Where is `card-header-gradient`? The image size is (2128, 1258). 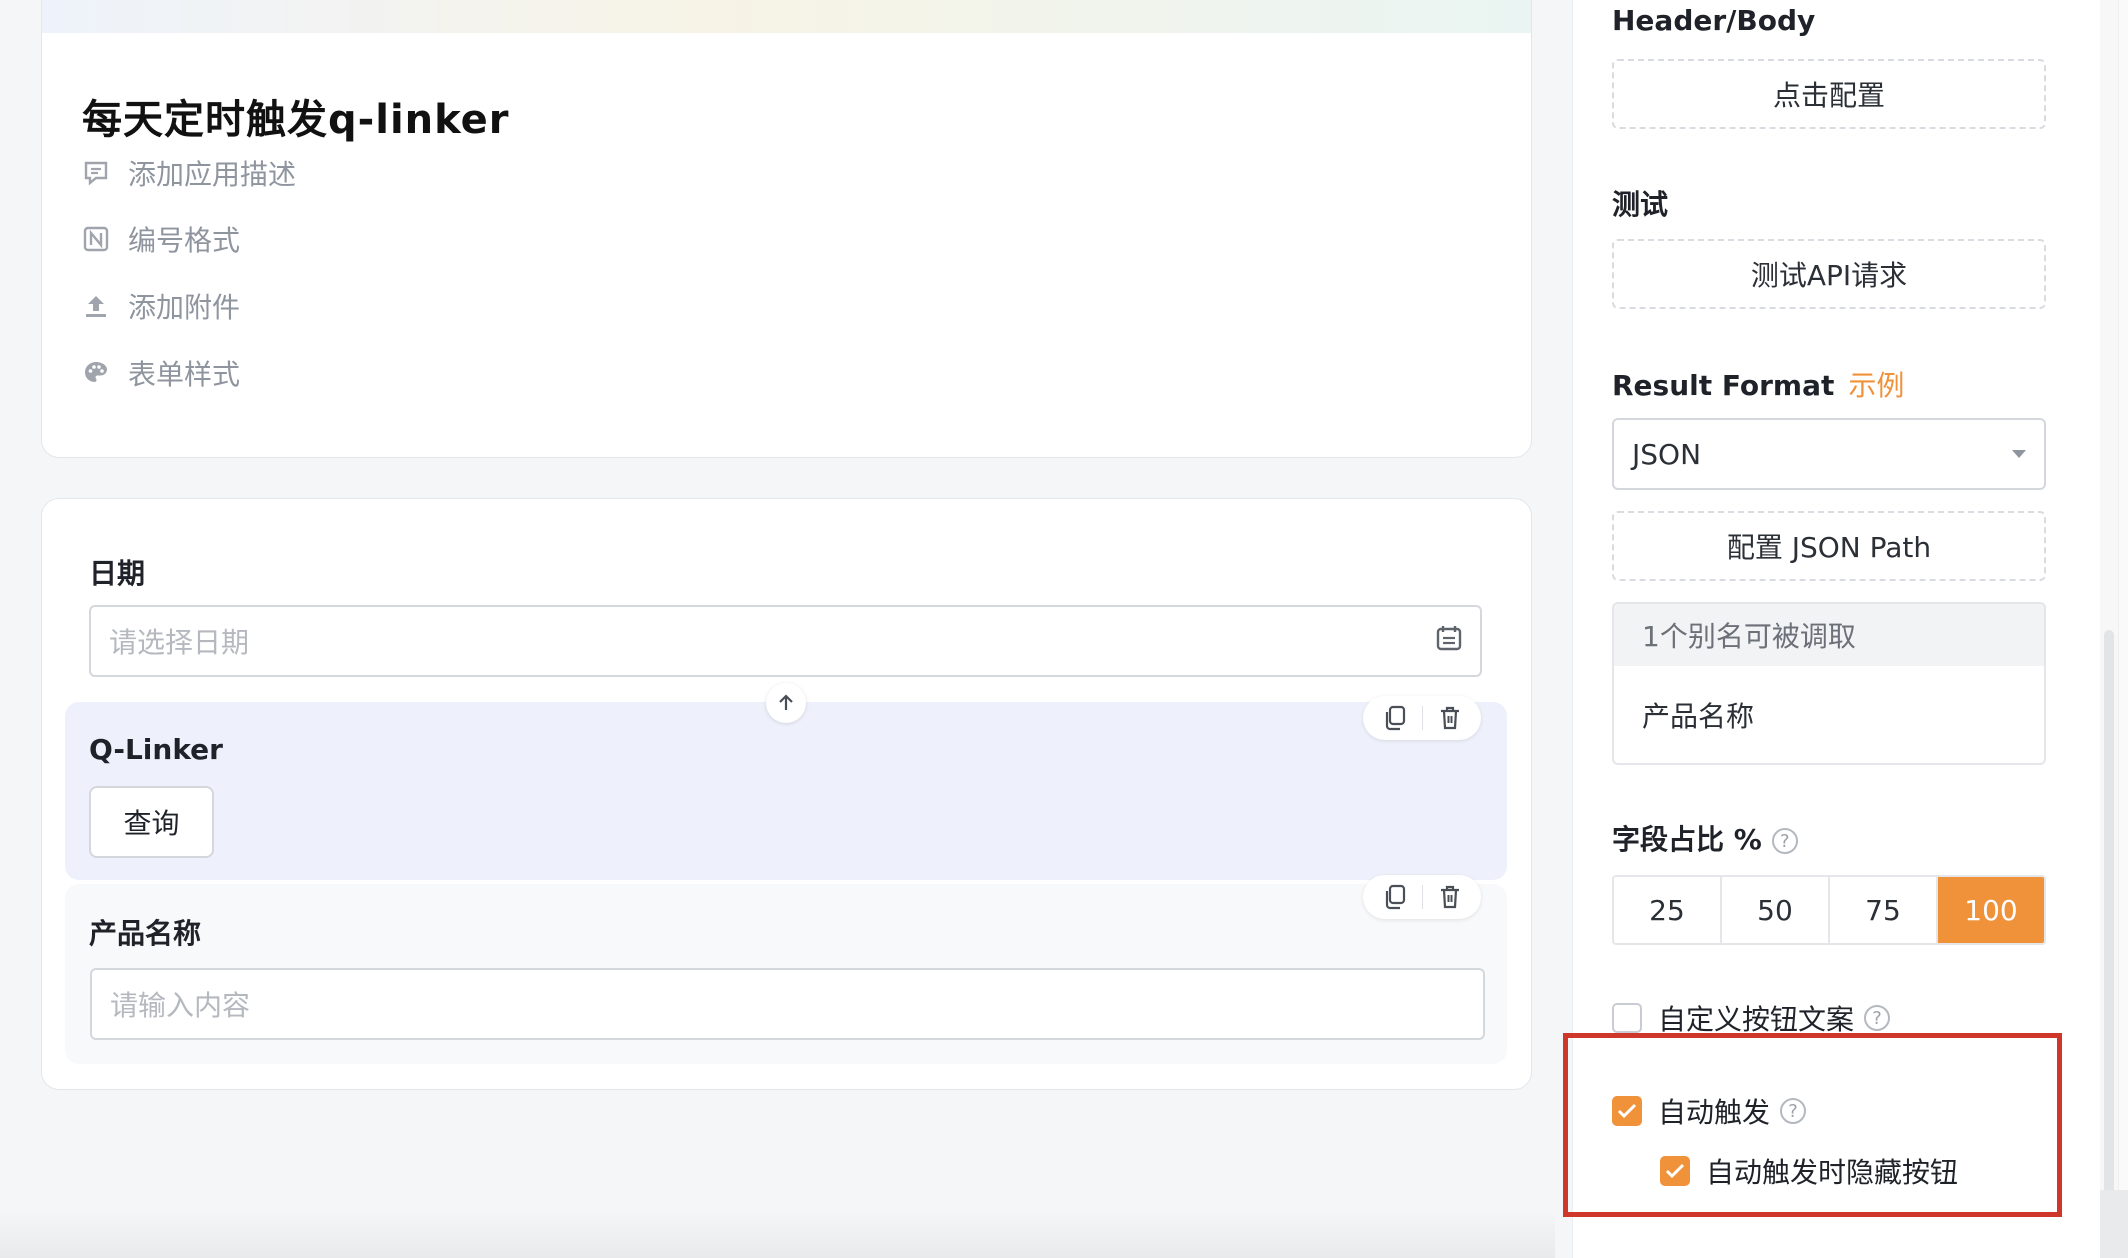
card-header-gradient is located at coordinates (786, 16).